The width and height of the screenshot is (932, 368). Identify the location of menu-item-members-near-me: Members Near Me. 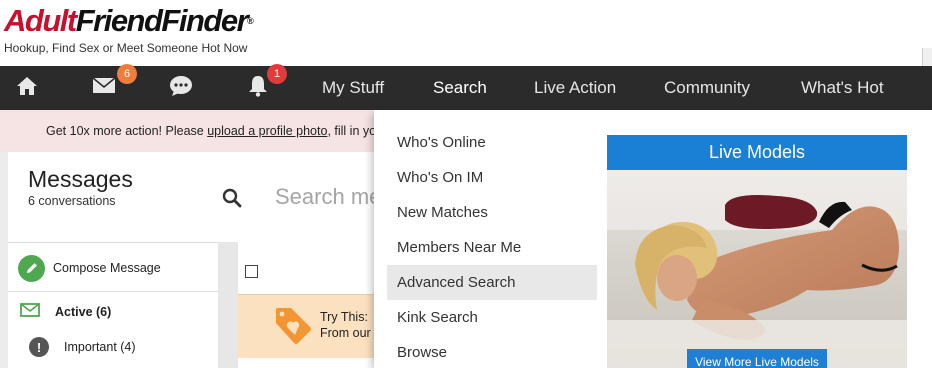
(492, 247).